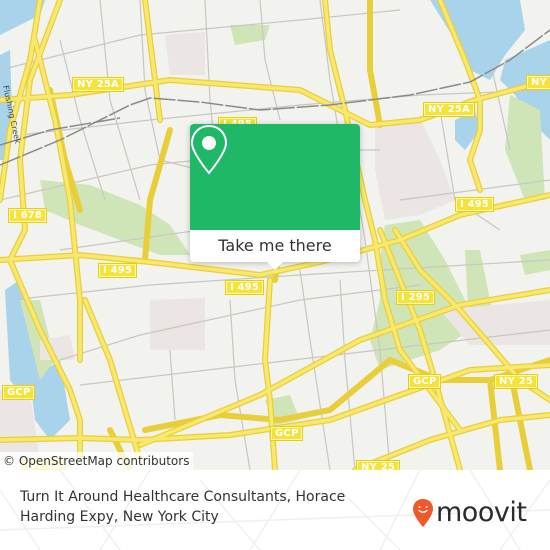 The image size is (550, 550). I want to click on popup-pointer, so click(275, 265).